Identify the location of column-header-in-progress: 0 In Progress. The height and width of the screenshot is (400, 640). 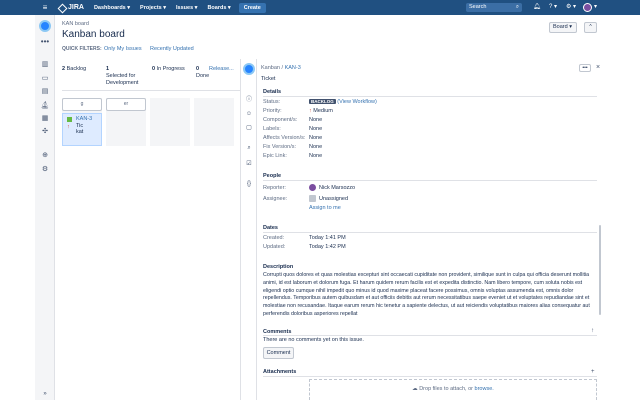
(168, 69).